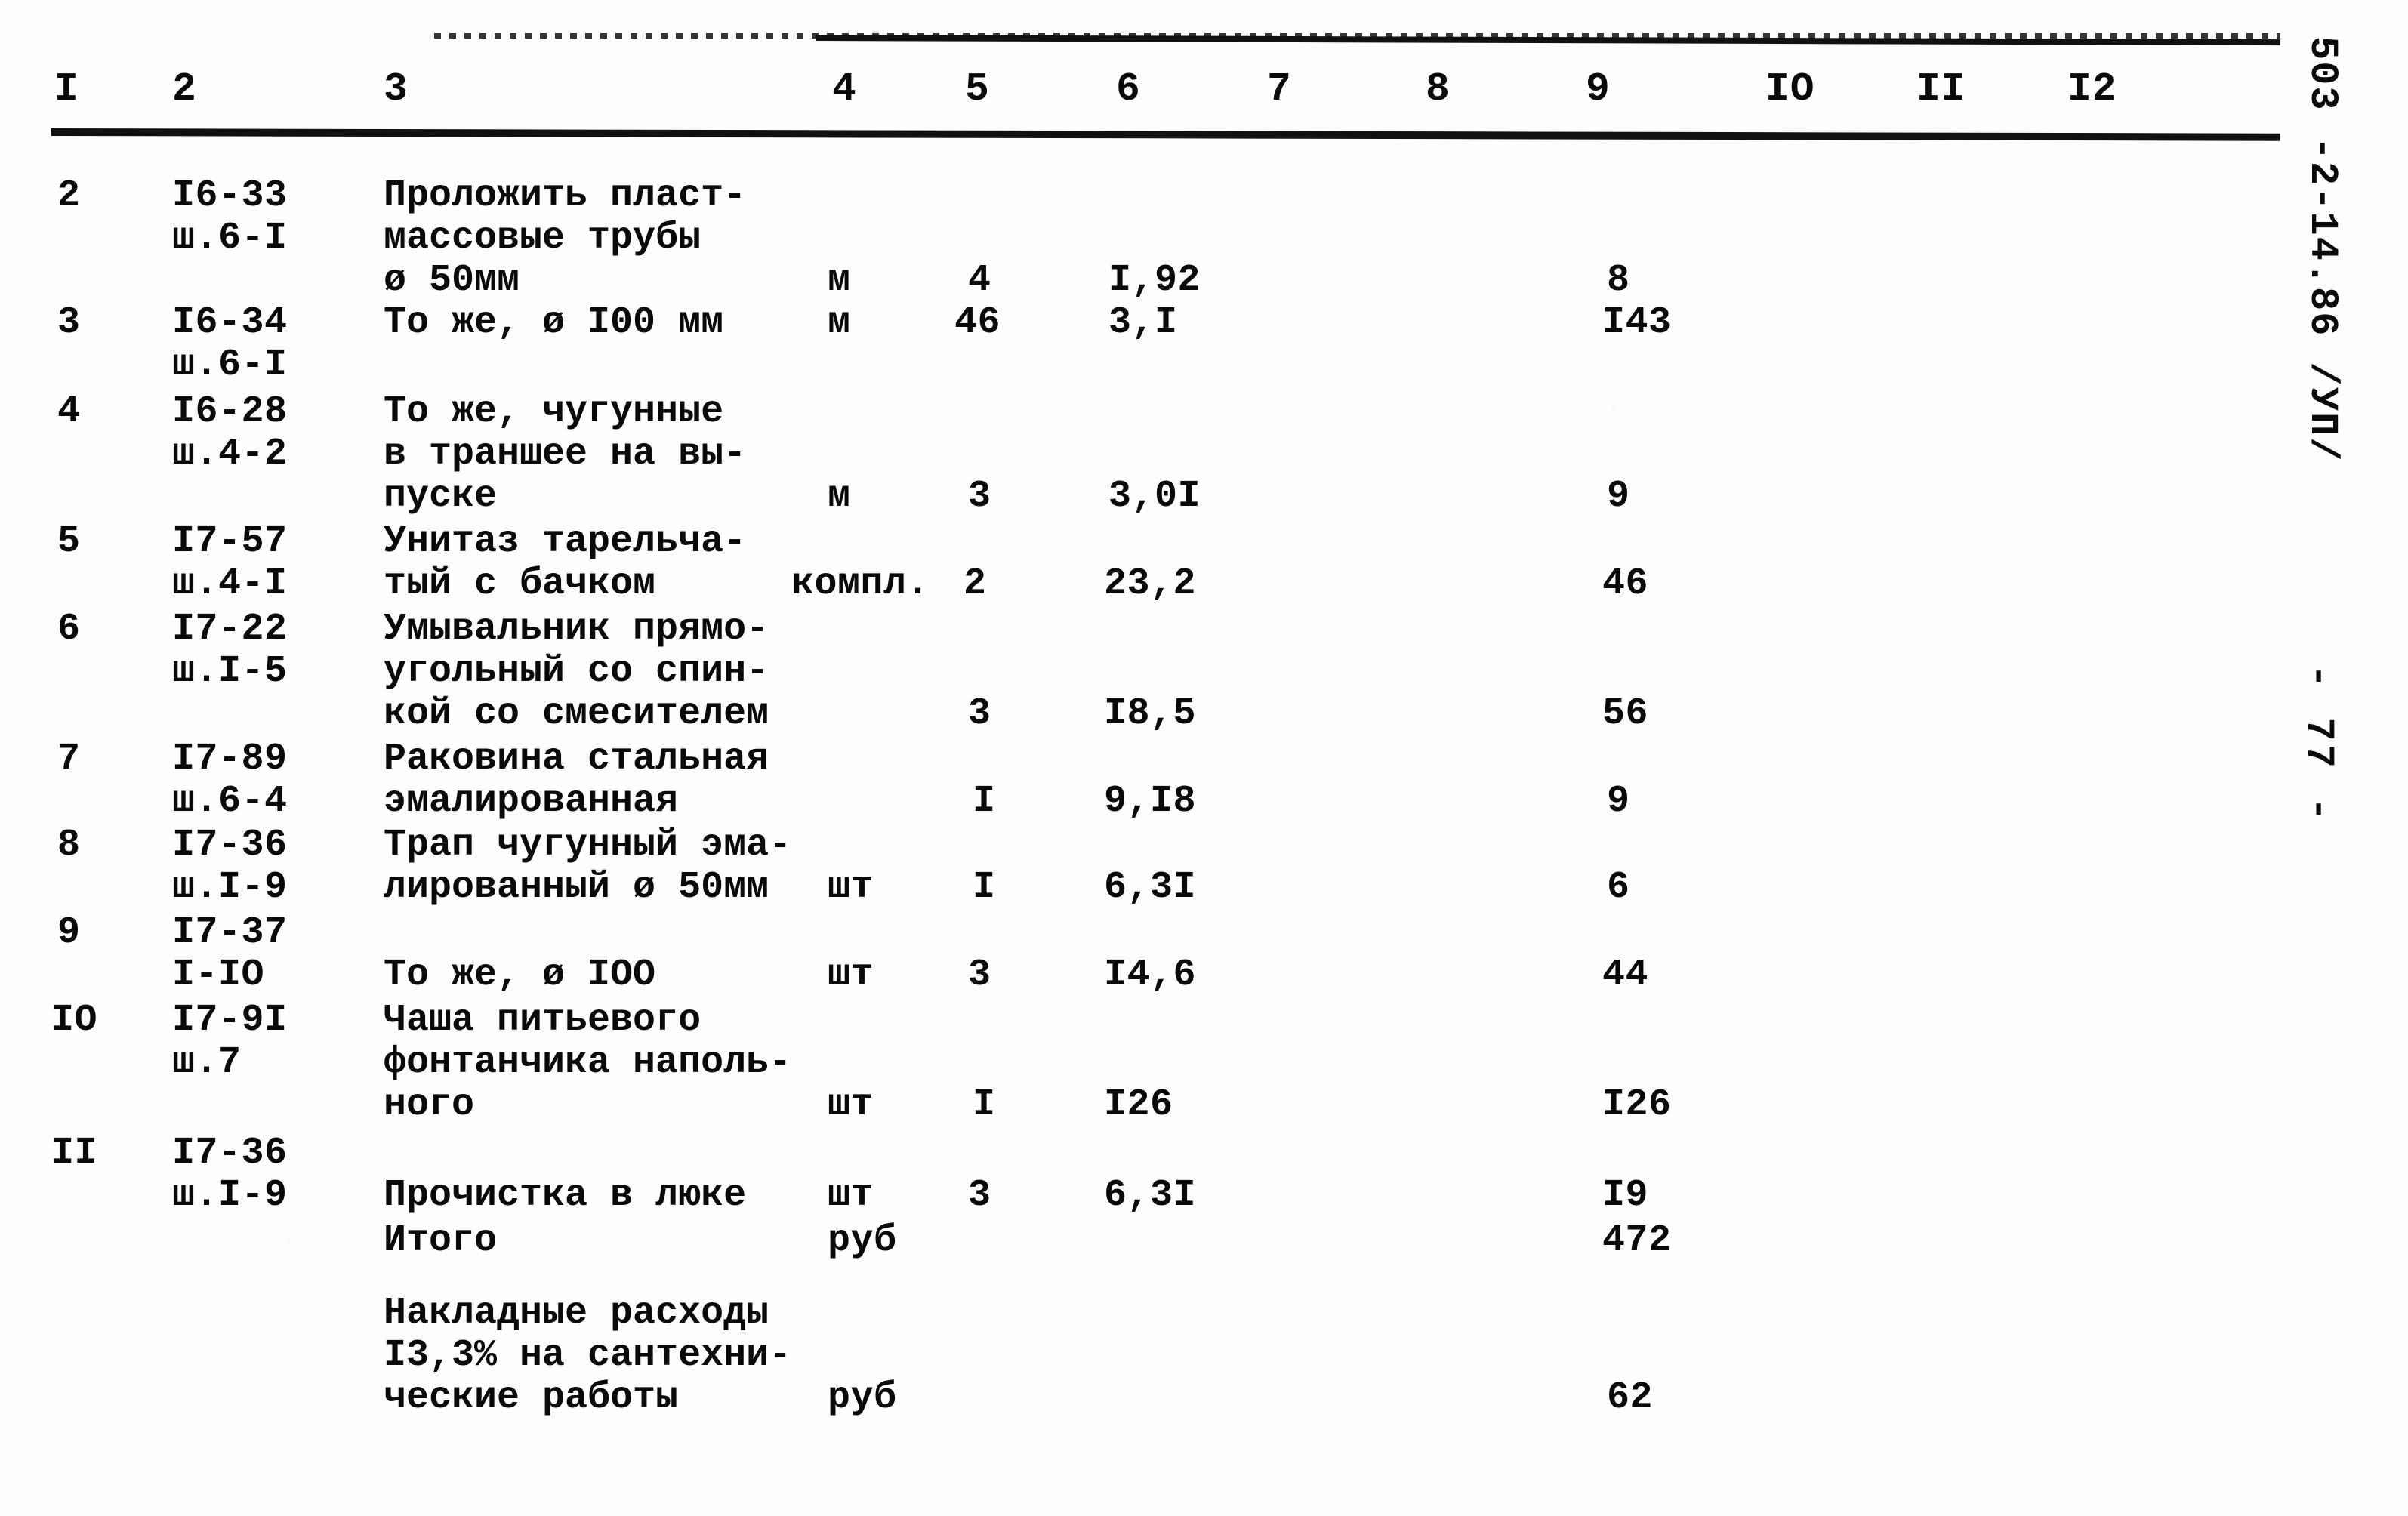 The height and width of the screenshot is (1516, 2408). Describe the element at coordinates (1438, 89) in the screenshot. I see `column-header-8: 8` at that location.